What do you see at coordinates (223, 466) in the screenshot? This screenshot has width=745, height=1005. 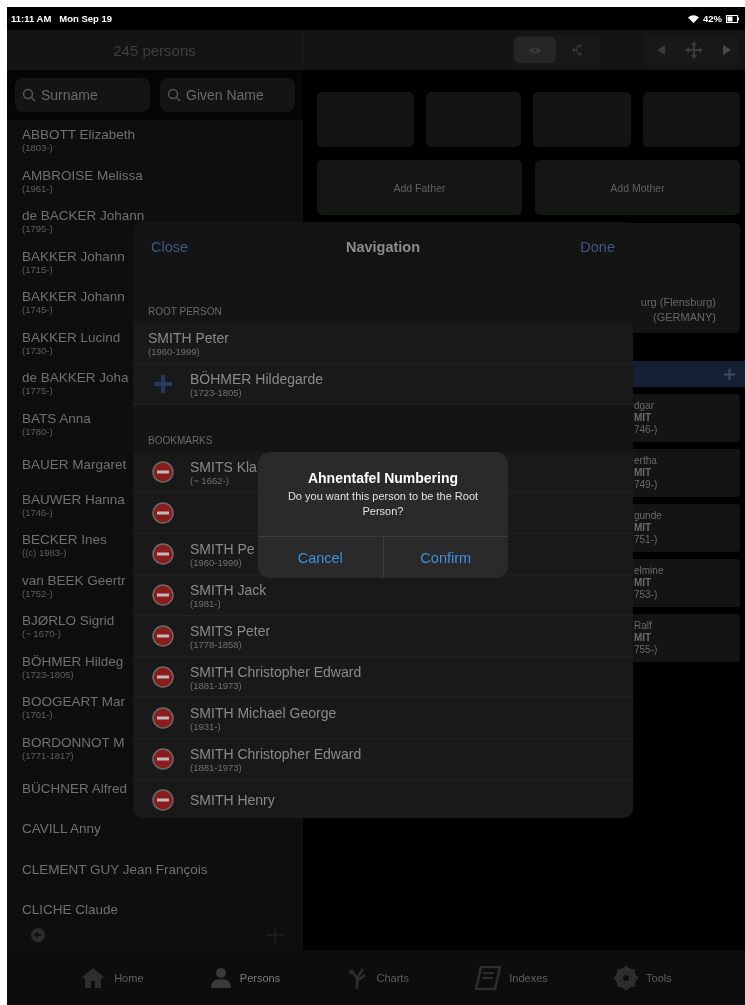 I see `person-name: SMITS Kla` at bounding box center [223, 466].